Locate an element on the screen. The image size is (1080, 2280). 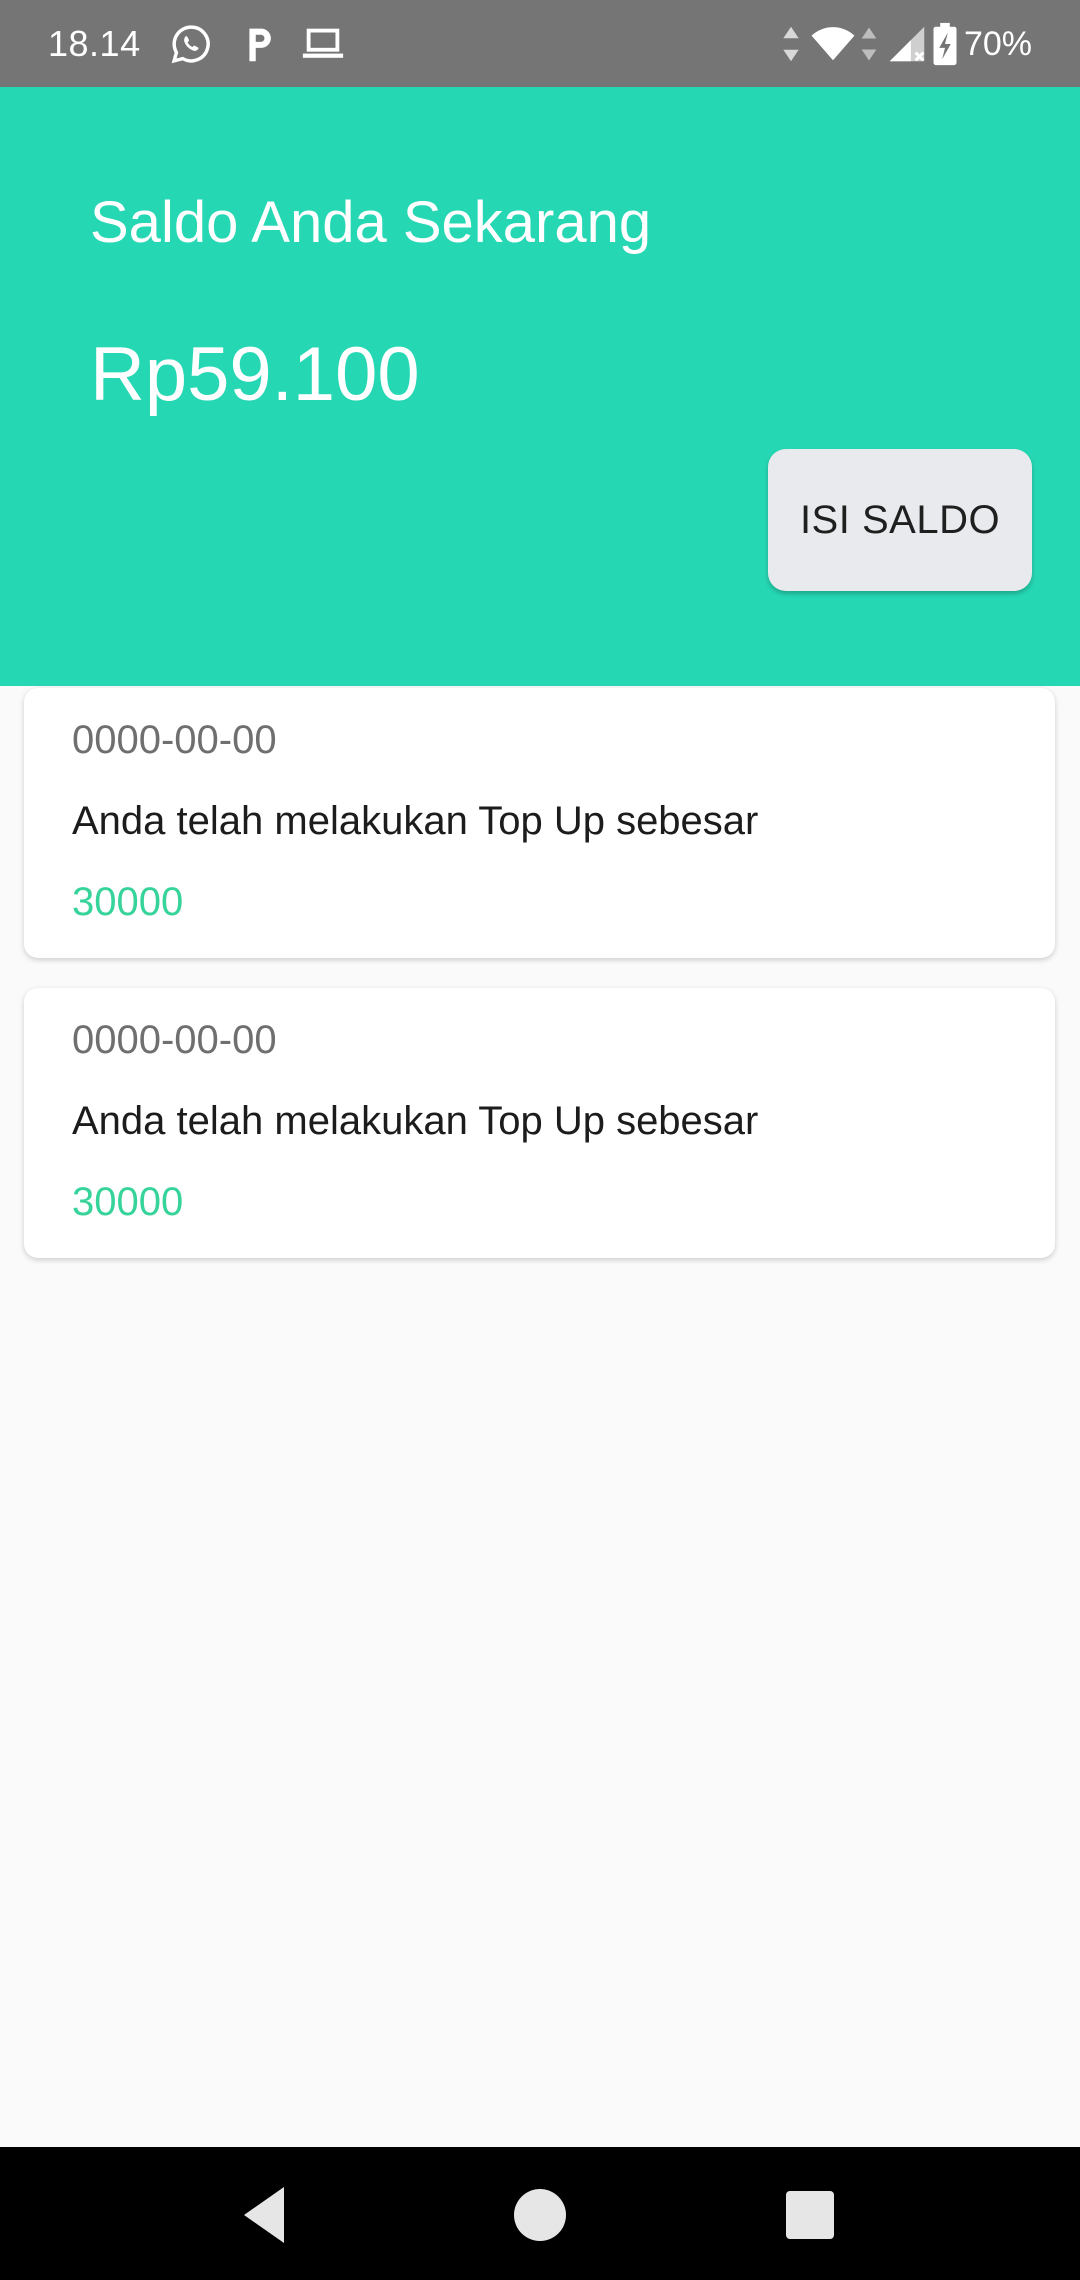
balance-amount: Rp59.100 is located at coordinates (255, 374).